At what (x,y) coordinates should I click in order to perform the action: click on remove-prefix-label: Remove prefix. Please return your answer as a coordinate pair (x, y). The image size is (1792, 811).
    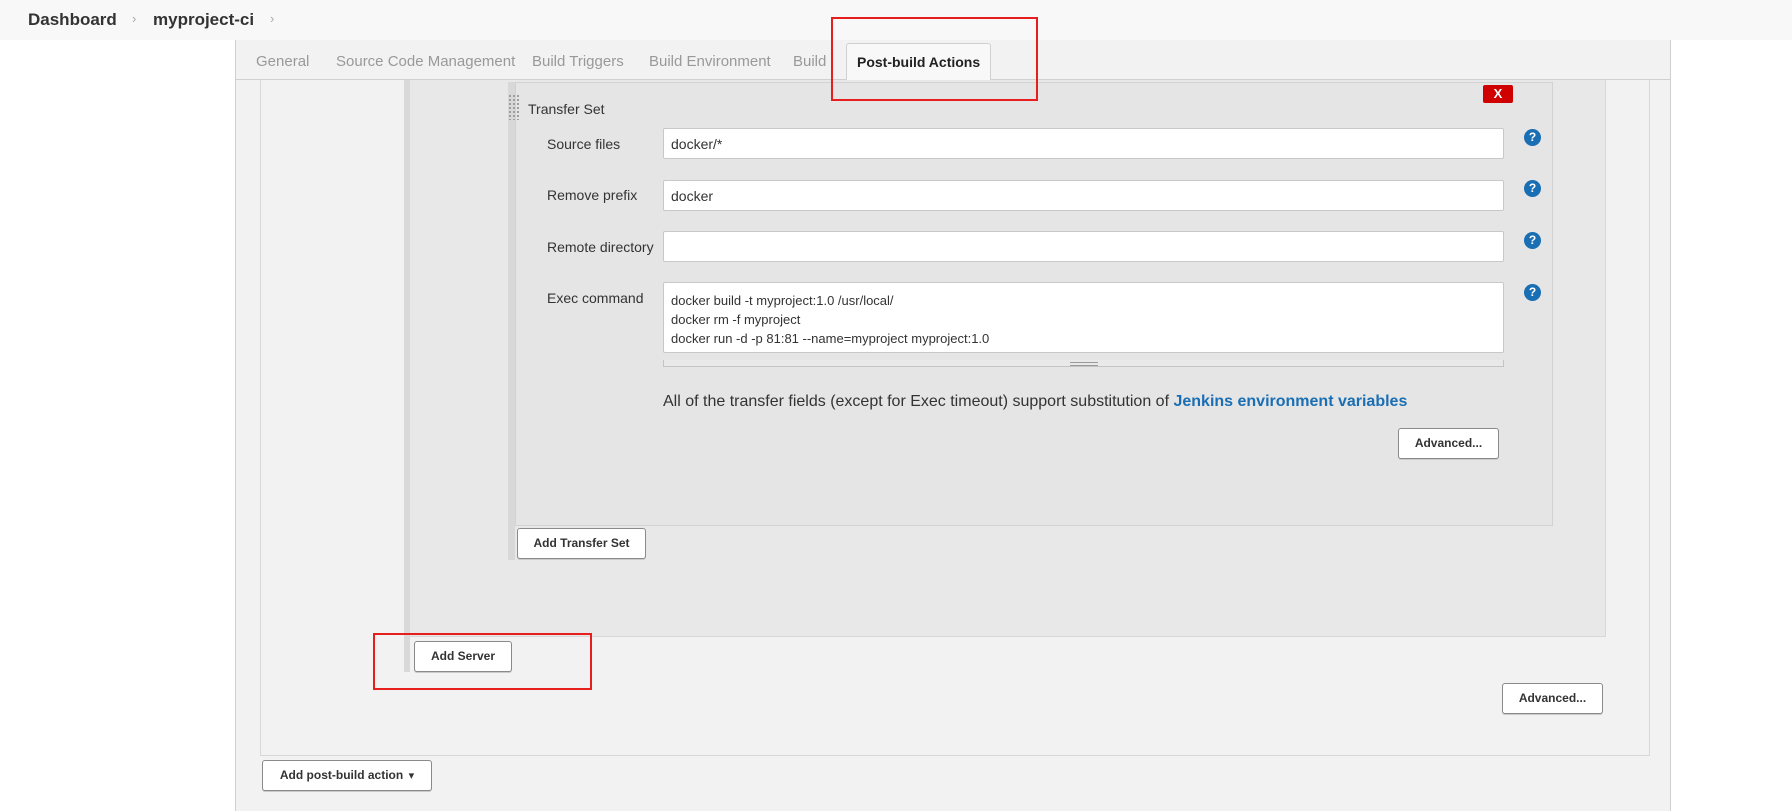
    Looking at the image, I should click on (592, 195).